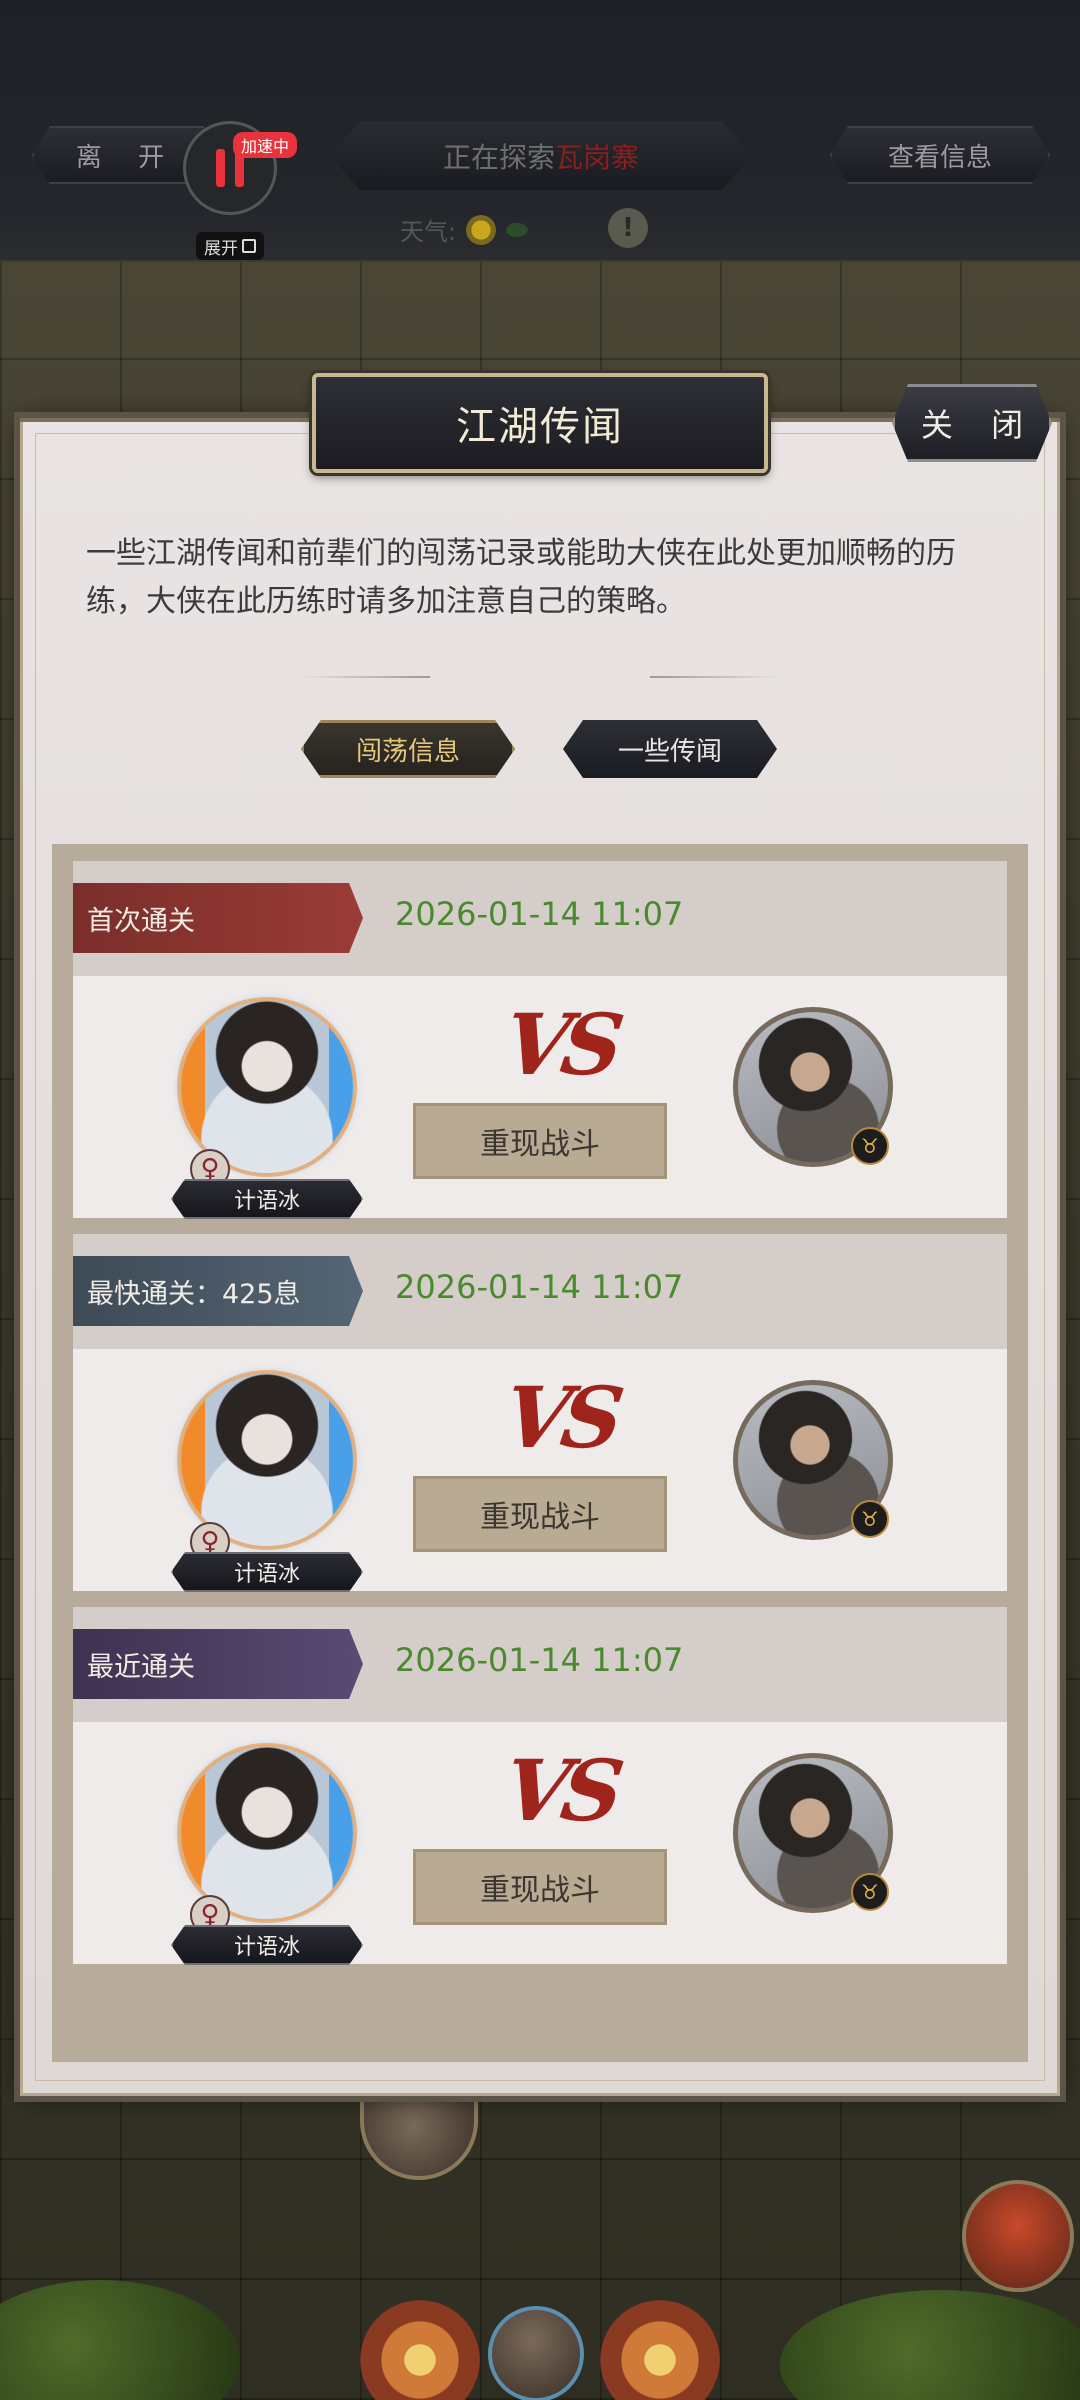 The height and width of the screenshot is (2400, 1080). What do you see at coordinates (365, 677) in the screenshot?
I see `divider-left` at bounding box center [365, 677].